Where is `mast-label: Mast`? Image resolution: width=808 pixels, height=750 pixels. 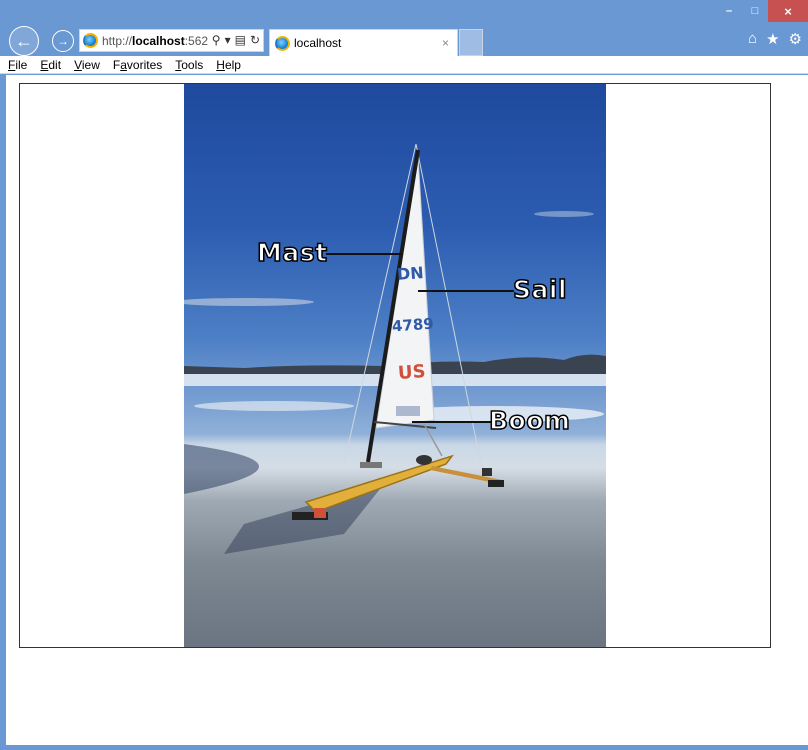 mast-label: Mast is located at coordinates (292, 252).